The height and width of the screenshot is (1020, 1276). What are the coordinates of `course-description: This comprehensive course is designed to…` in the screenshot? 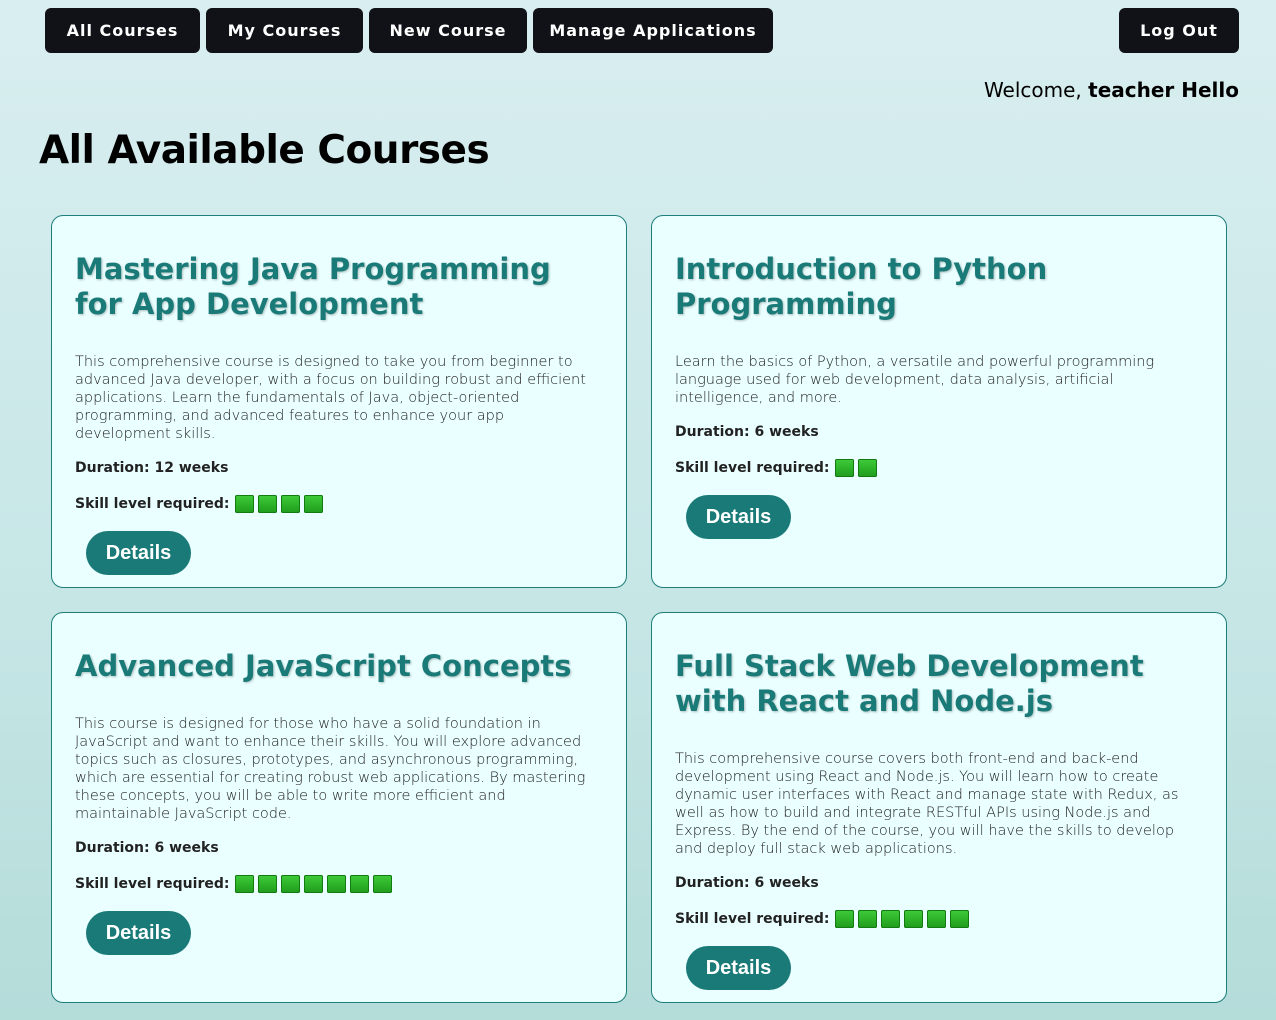 It's located at (330, 398).